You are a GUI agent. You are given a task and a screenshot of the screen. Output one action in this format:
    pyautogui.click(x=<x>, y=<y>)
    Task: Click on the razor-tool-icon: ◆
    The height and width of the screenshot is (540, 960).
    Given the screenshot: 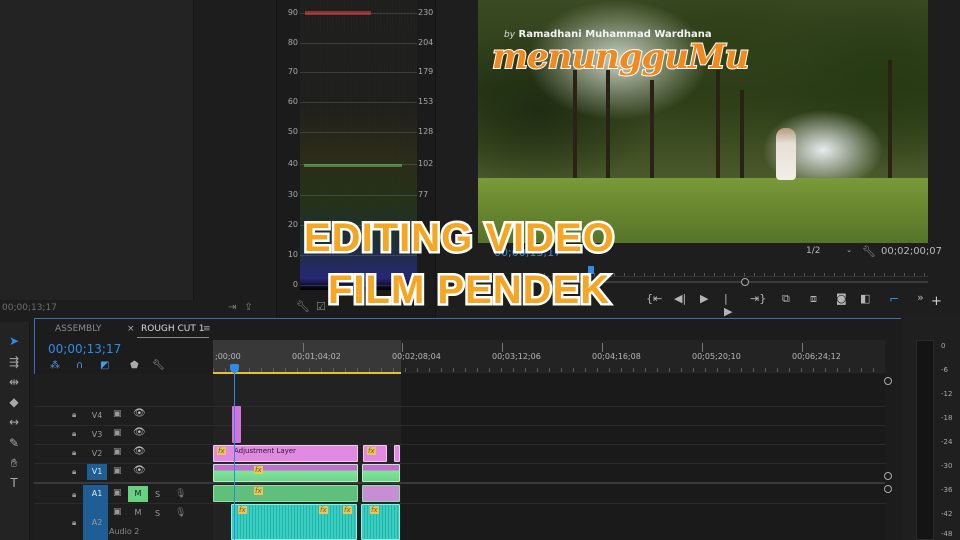 What is the action you would take?
    pyautogui.click(x=14, y=402)
    